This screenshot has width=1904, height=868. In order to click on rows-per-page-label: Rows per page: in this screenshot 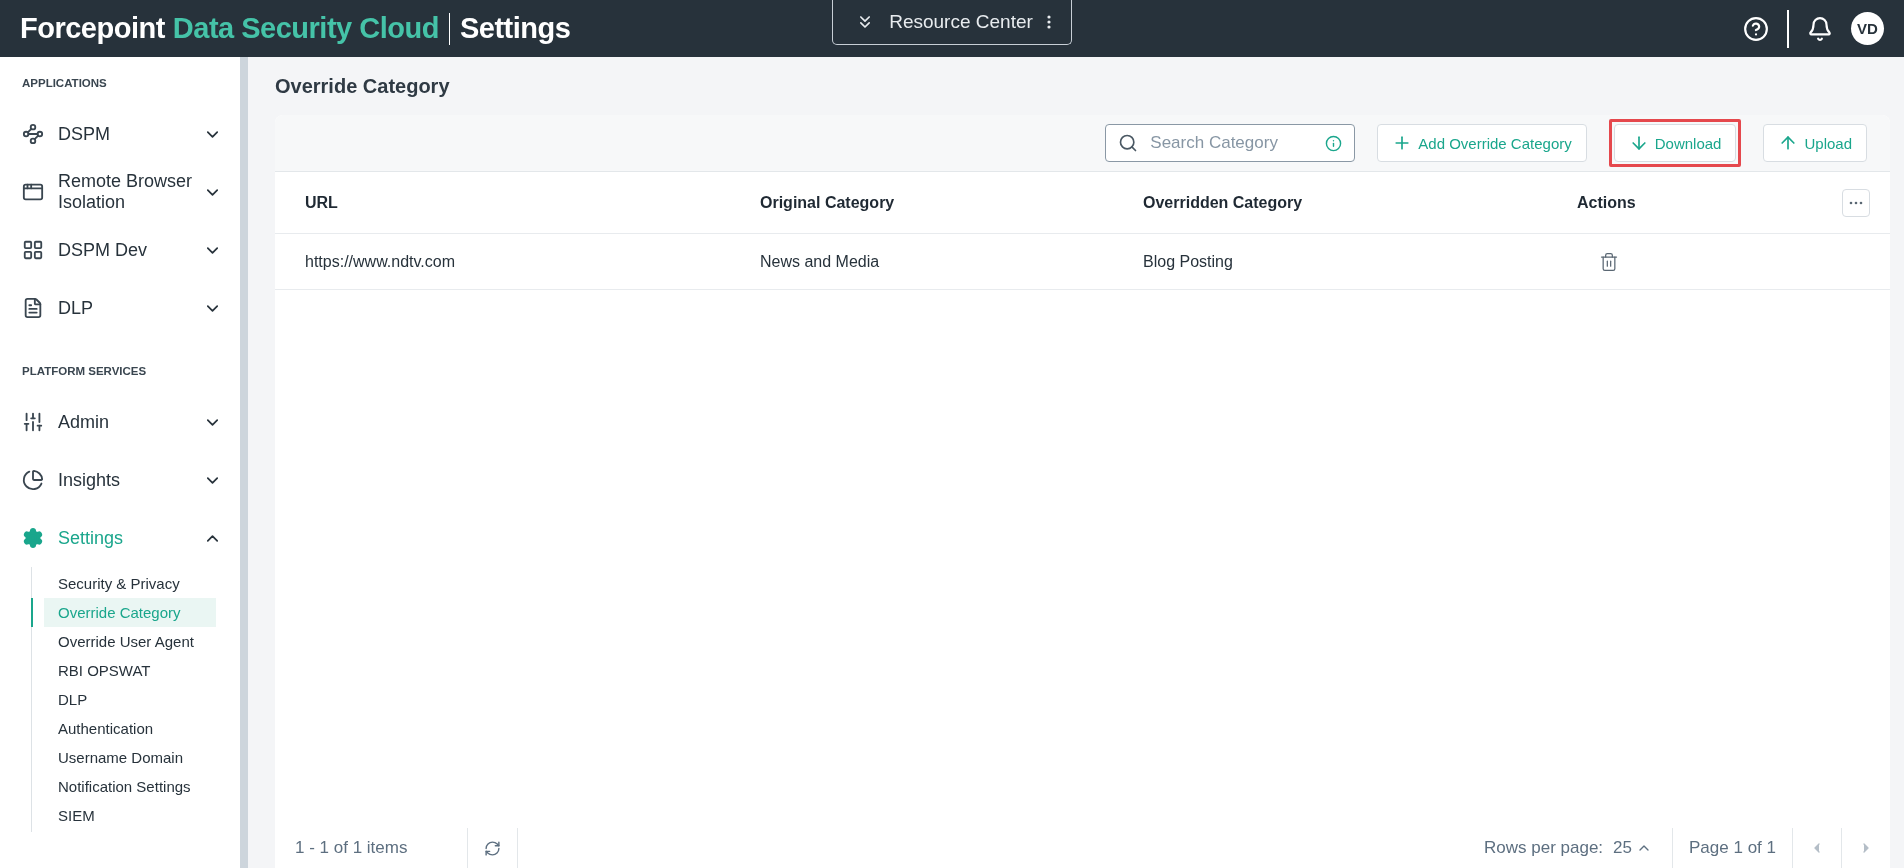, I will do `click(1544, 848)`.